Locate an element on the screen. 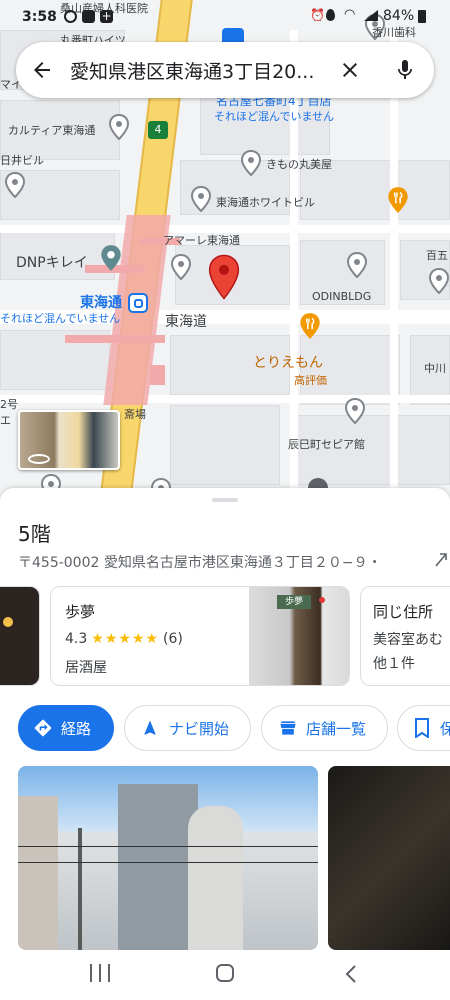  bookmark-icon is located at coordinates (422, 728).